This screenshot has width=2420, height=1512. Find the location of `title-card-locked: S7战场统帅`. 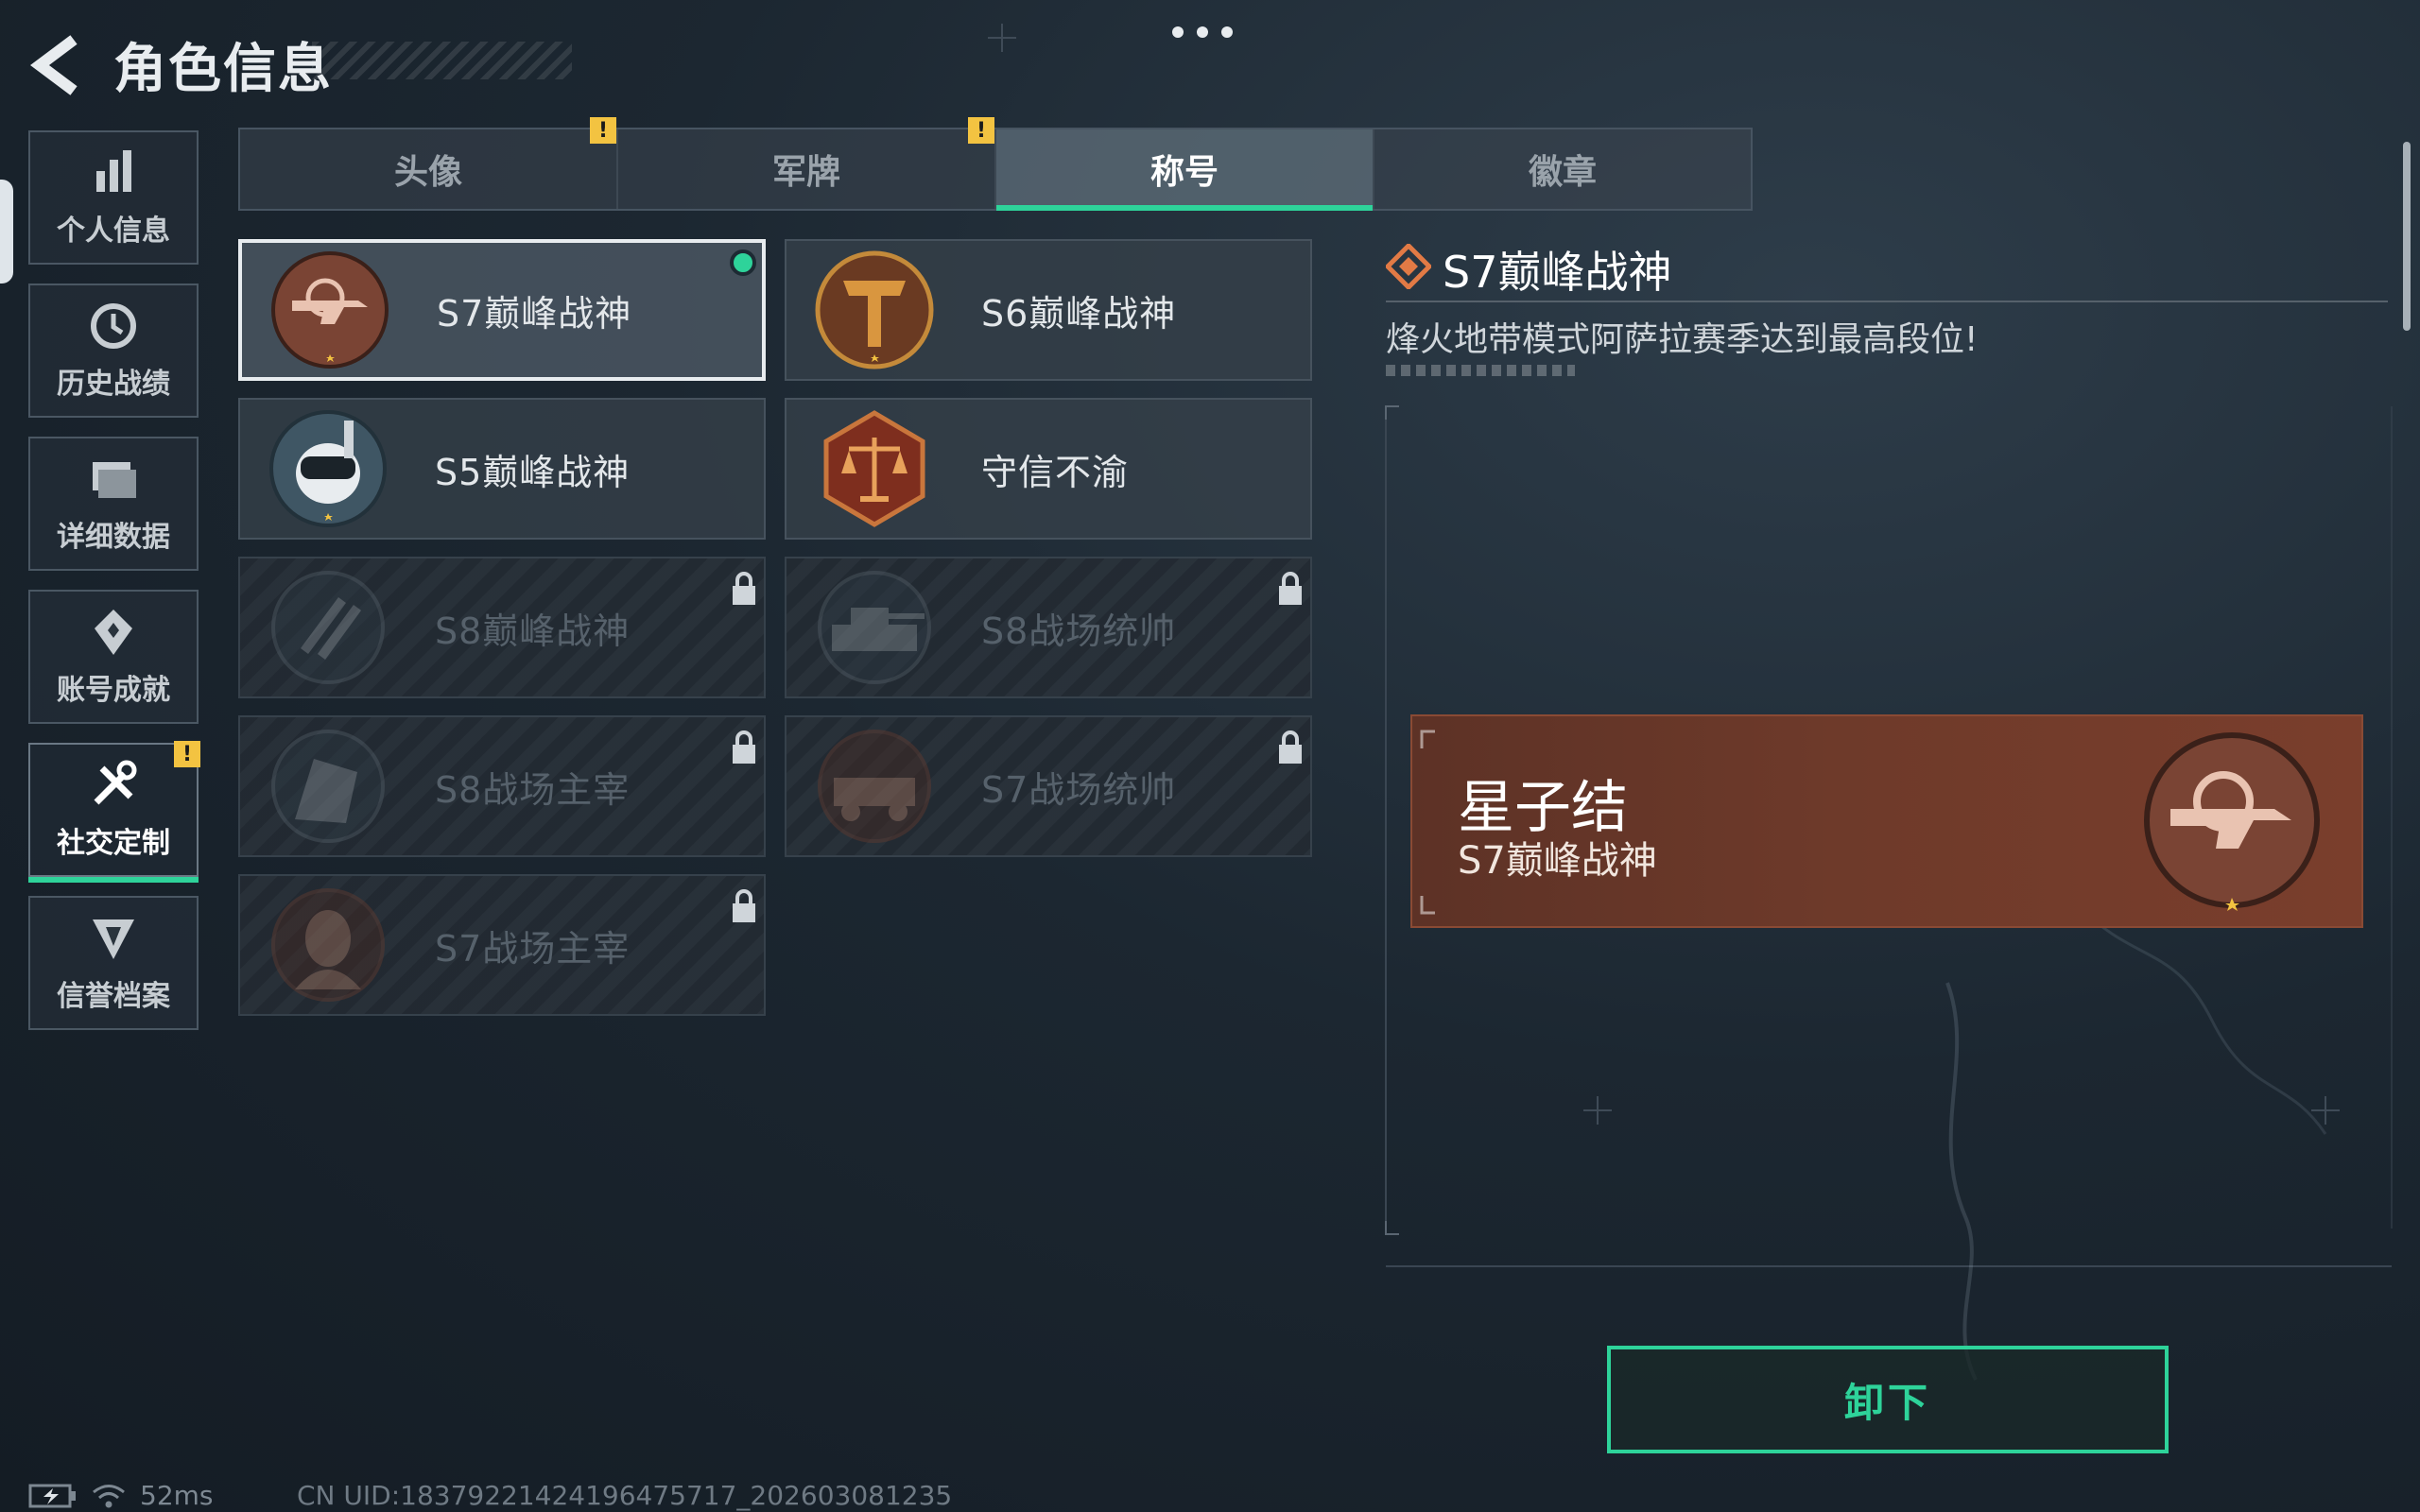

title-card-locked: S7战场统帅 is located at coordinates (1048, 786).